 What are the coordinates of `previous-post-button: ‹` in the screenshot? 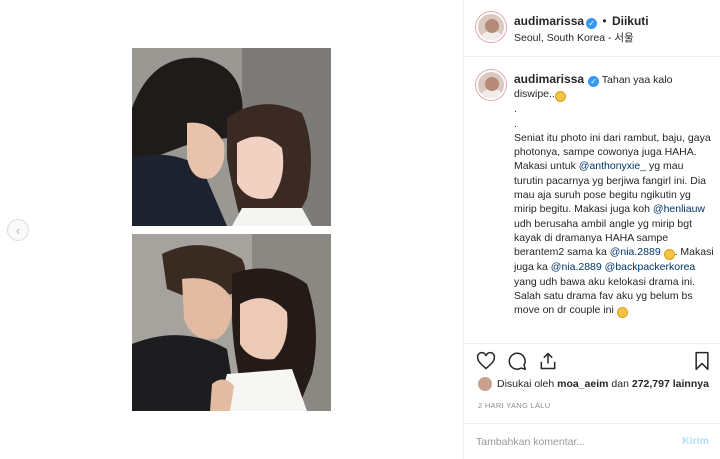 It's located at (18, 230).